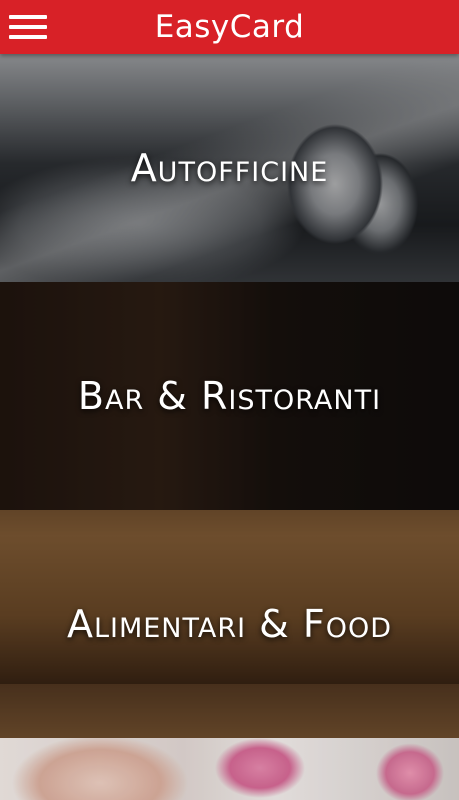 The image size is (459, 800). I want to click on app-bar: EasyCard, so click(229, 27).